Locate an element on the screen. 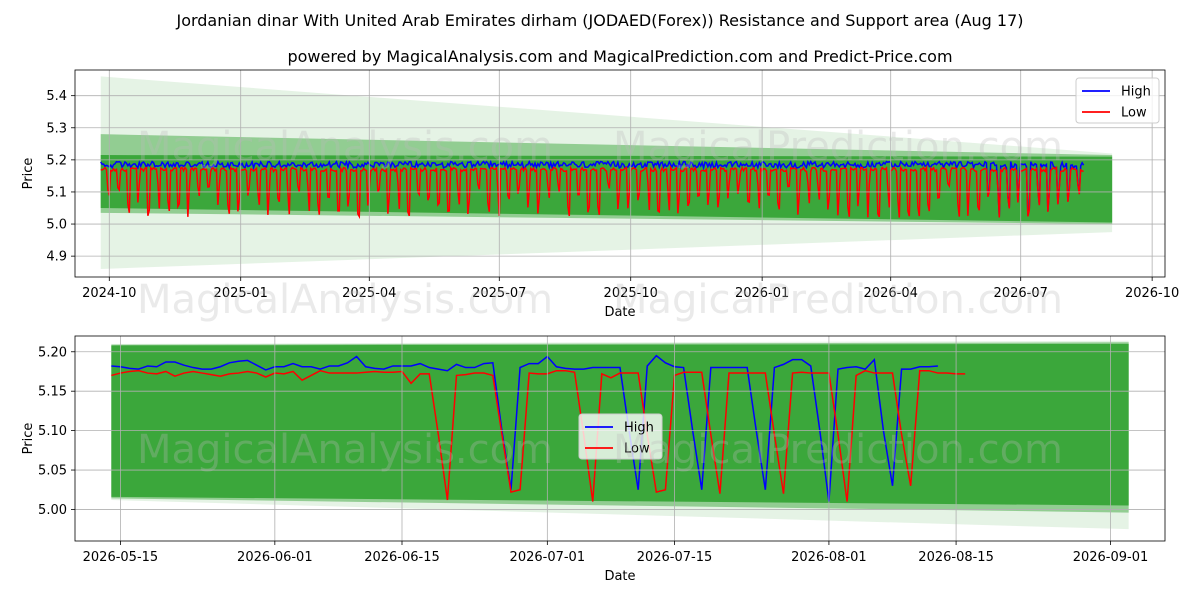 The height and width of the screenshot is (600, 1200). bottom-x-tick-label: 2026-09-01 is located at coordinates (1111, 557).